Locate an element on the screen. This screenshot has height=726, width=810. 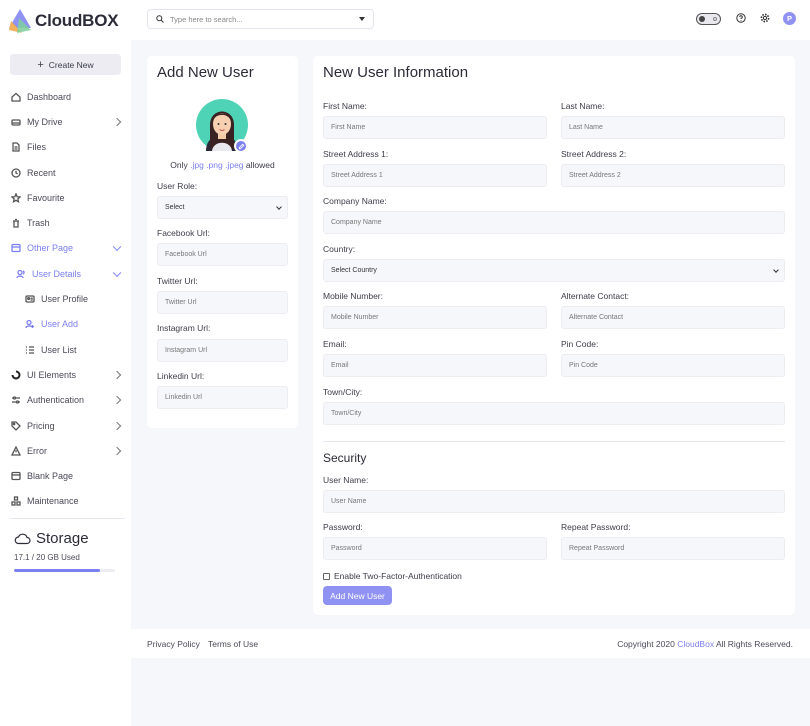
sidebar-item-ui-elements: UI Elements is located at coordinates (65, 374).